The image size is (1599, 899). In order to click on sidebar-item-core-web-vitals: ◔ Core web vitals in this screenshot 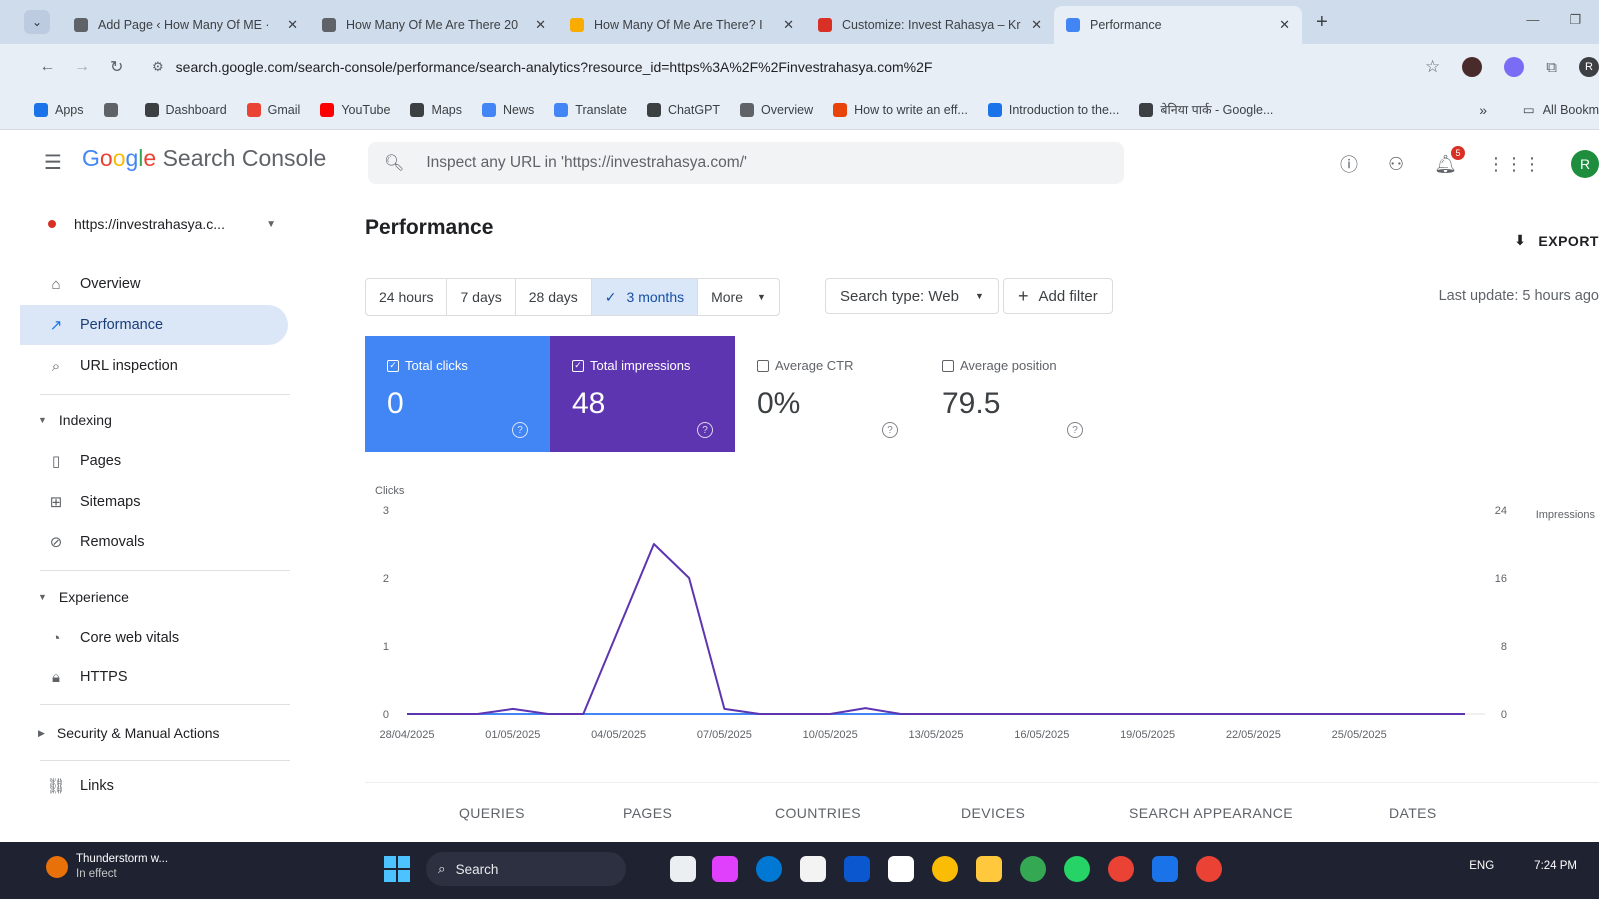, I will do `click(154, 638)`.